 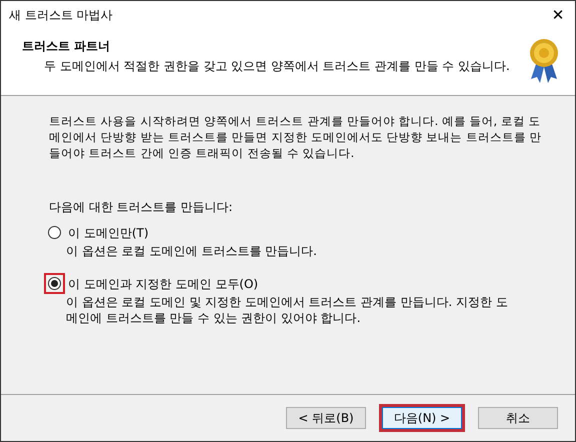 What do you see at coordinates (544, 61) in the screenshot?
I see `medal-icon` at bounding box center [544, 61].